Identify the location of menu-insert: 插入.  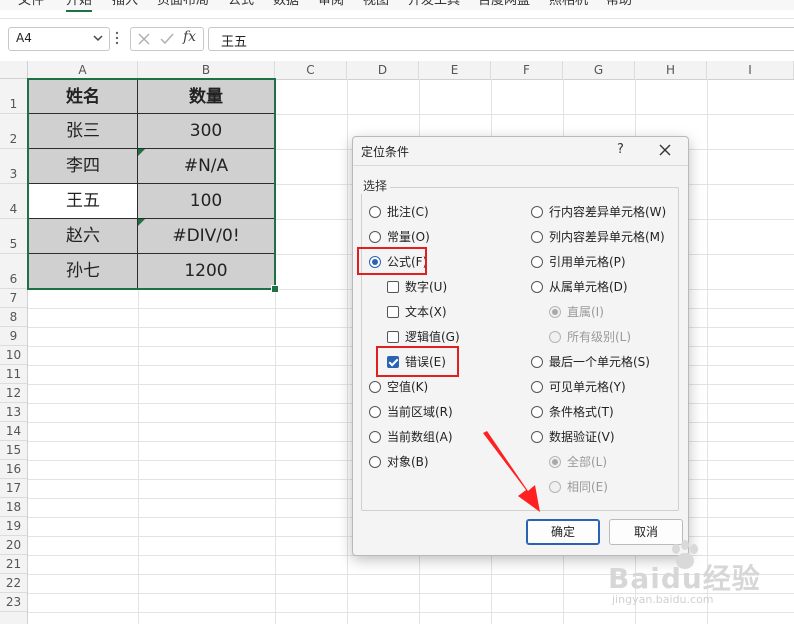
(125, 5).